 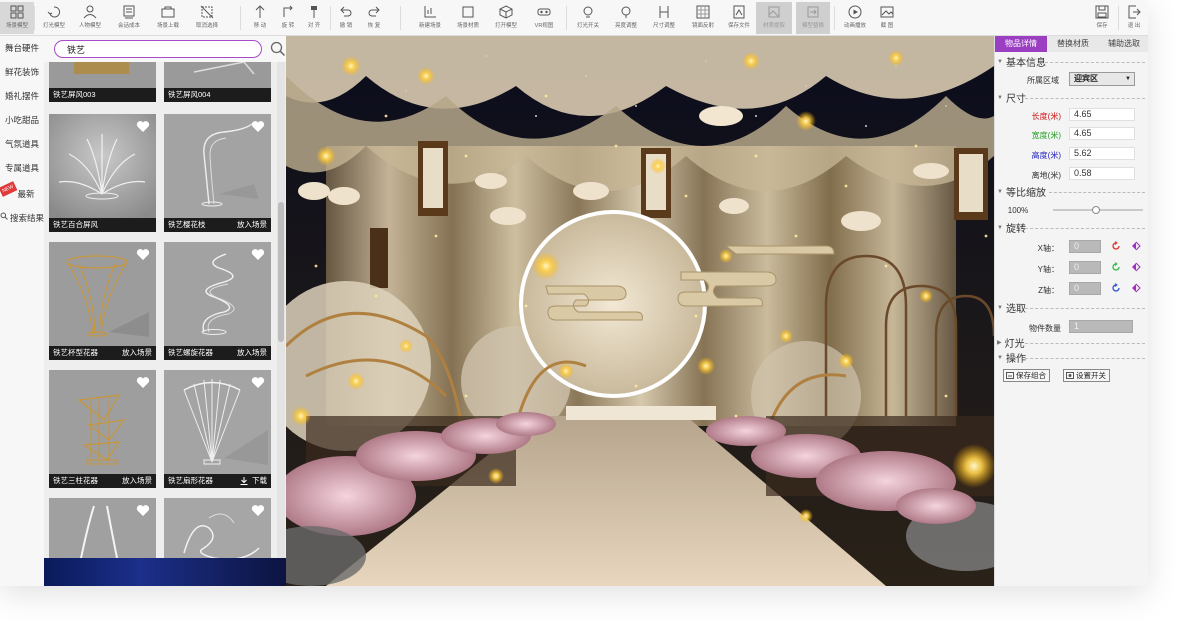 I want to click on person-model-button: 人物模型, so click(x=90, y=18).